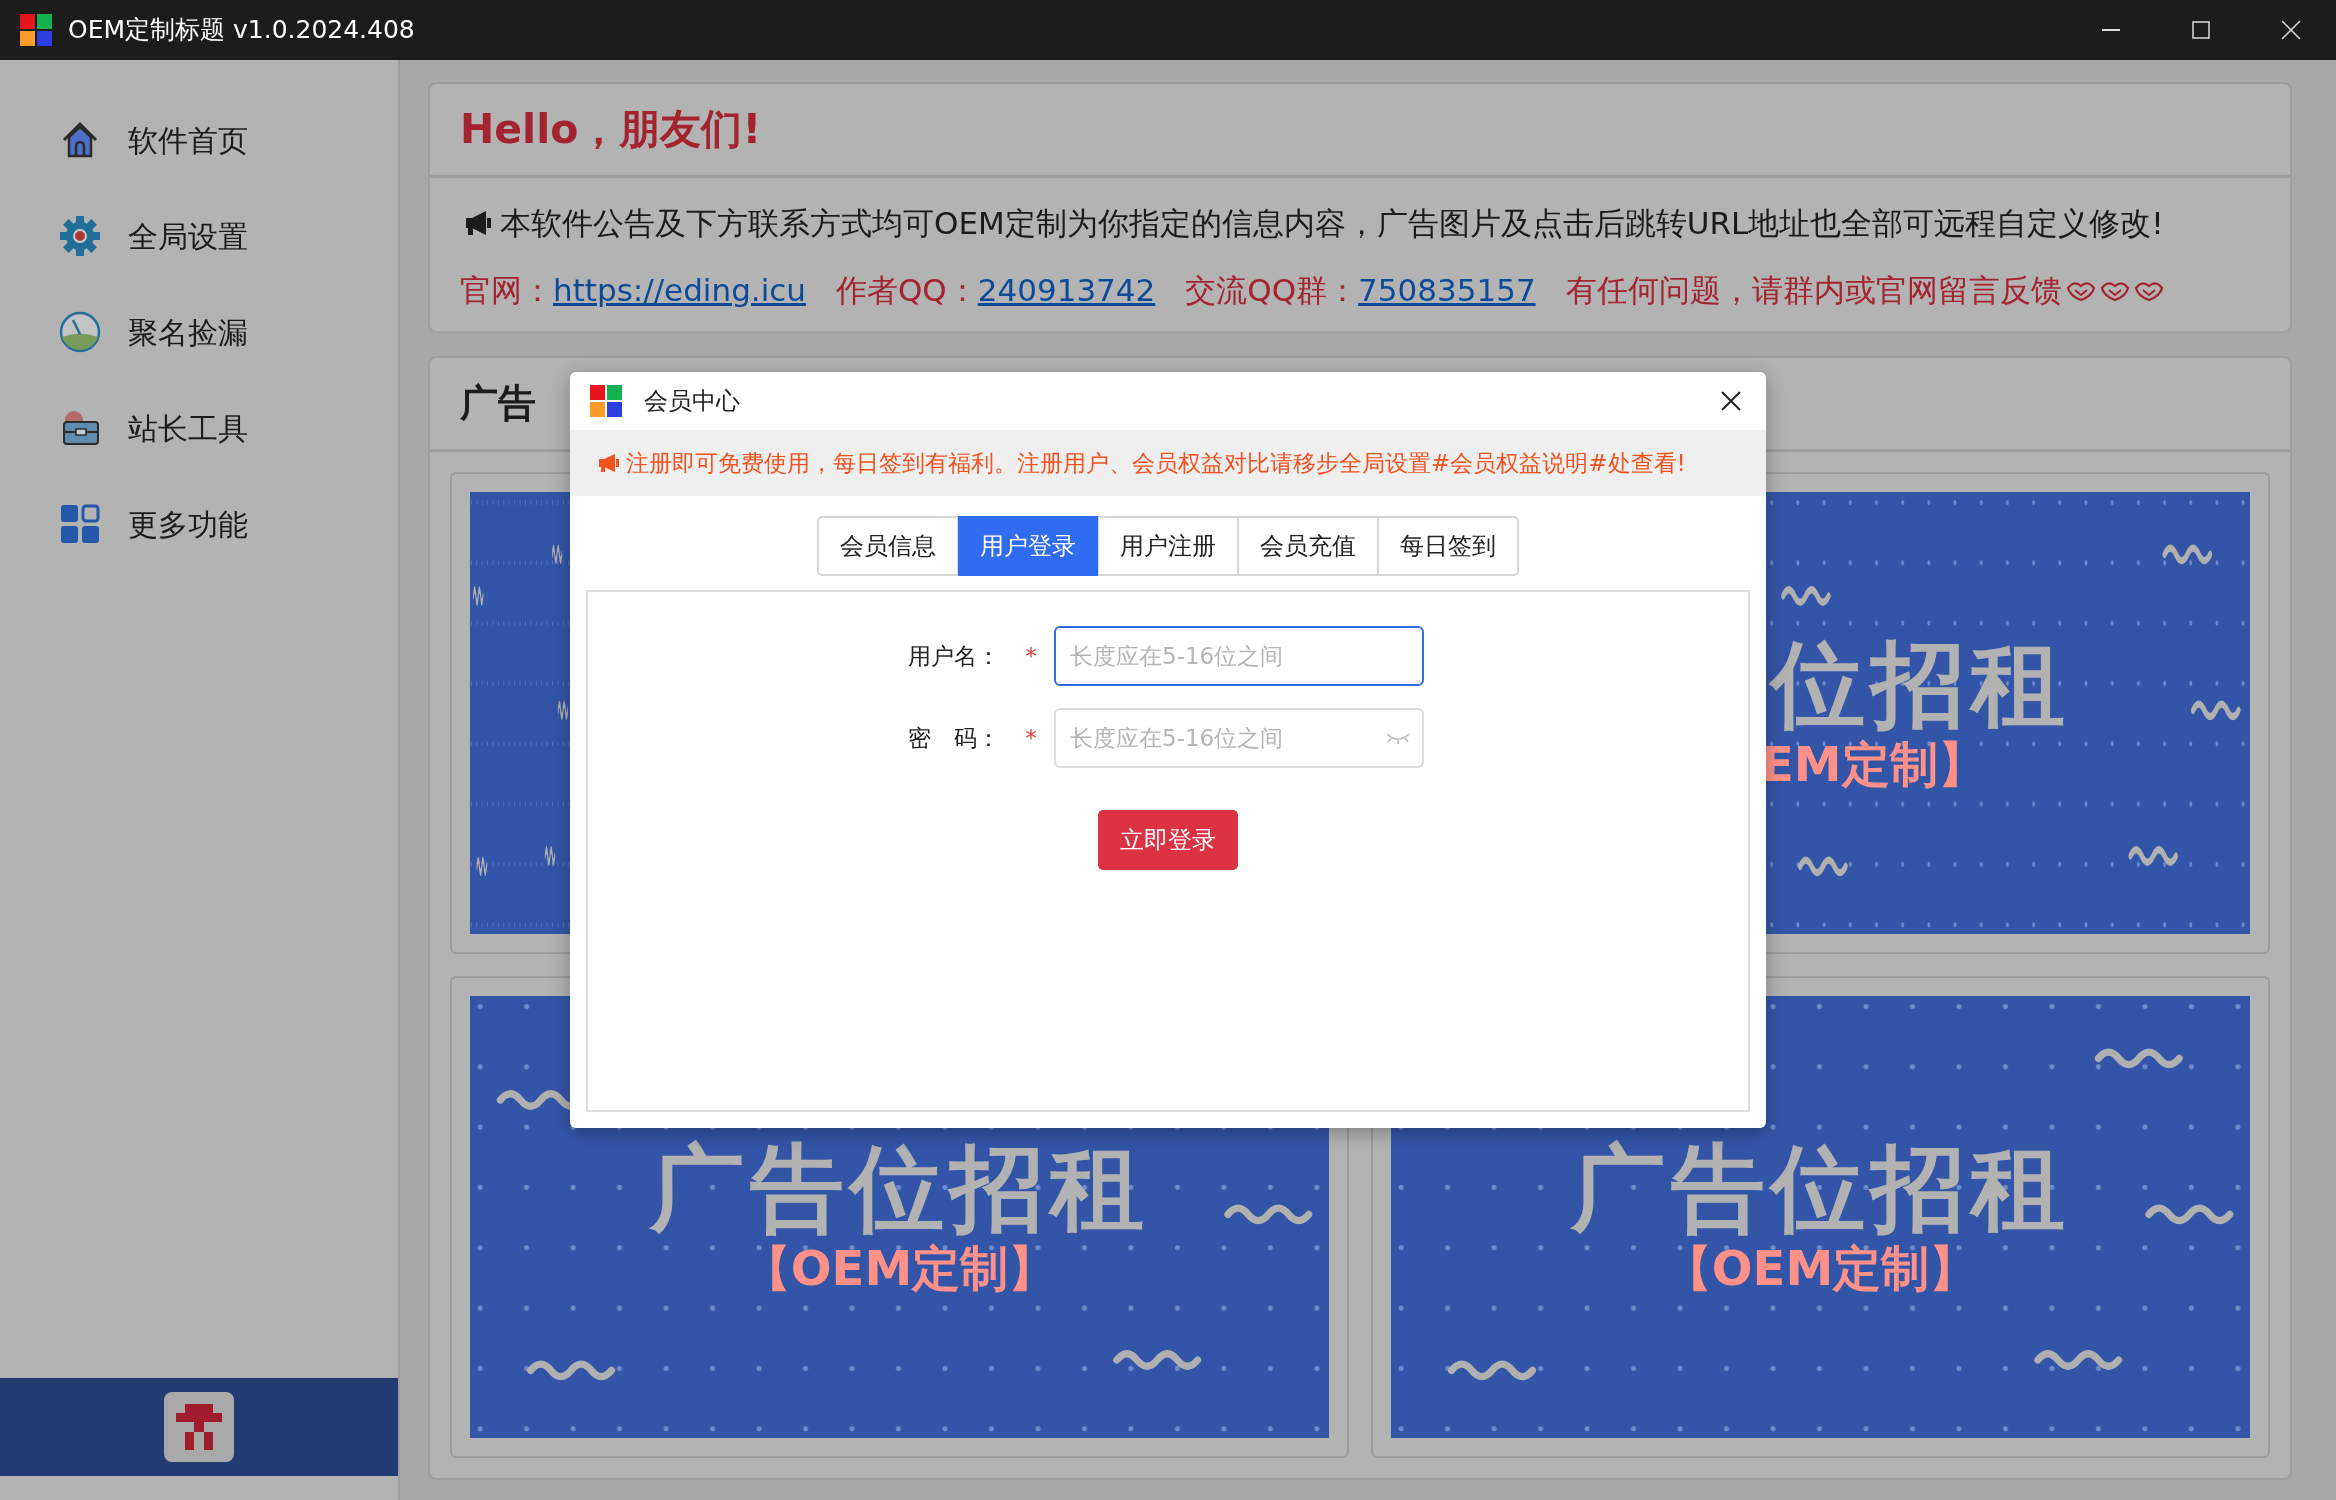  What do you see at coordinates (1156, 463) in the screenshot?
I see `notice-text: 注册即可免费使用，每日签到有福利。注册用户、会员权益对比请移步全局设置#会员权益说明#处查看!` at bounding box center [1156, 463].